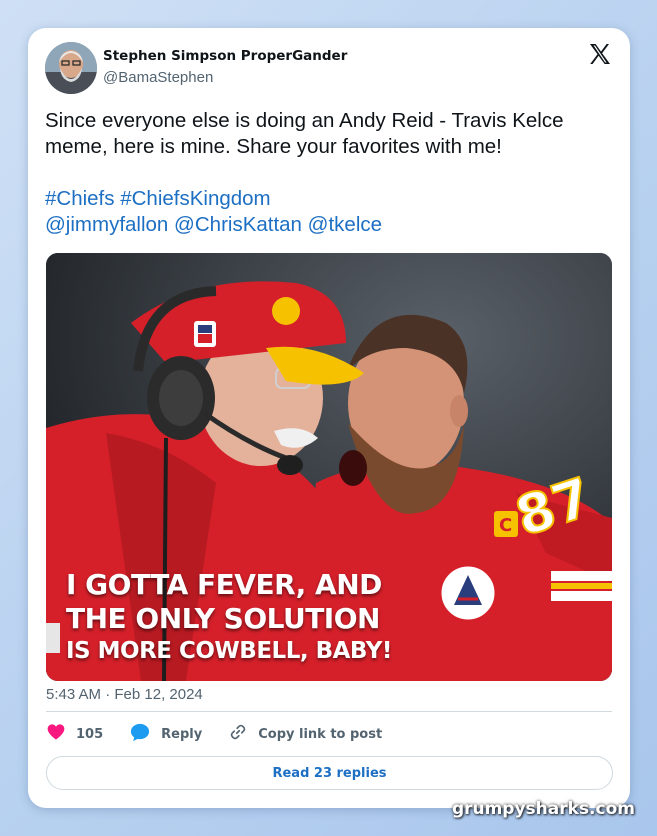  I want to click on read-replies-button: Read 23 replies, so click(329, 773).